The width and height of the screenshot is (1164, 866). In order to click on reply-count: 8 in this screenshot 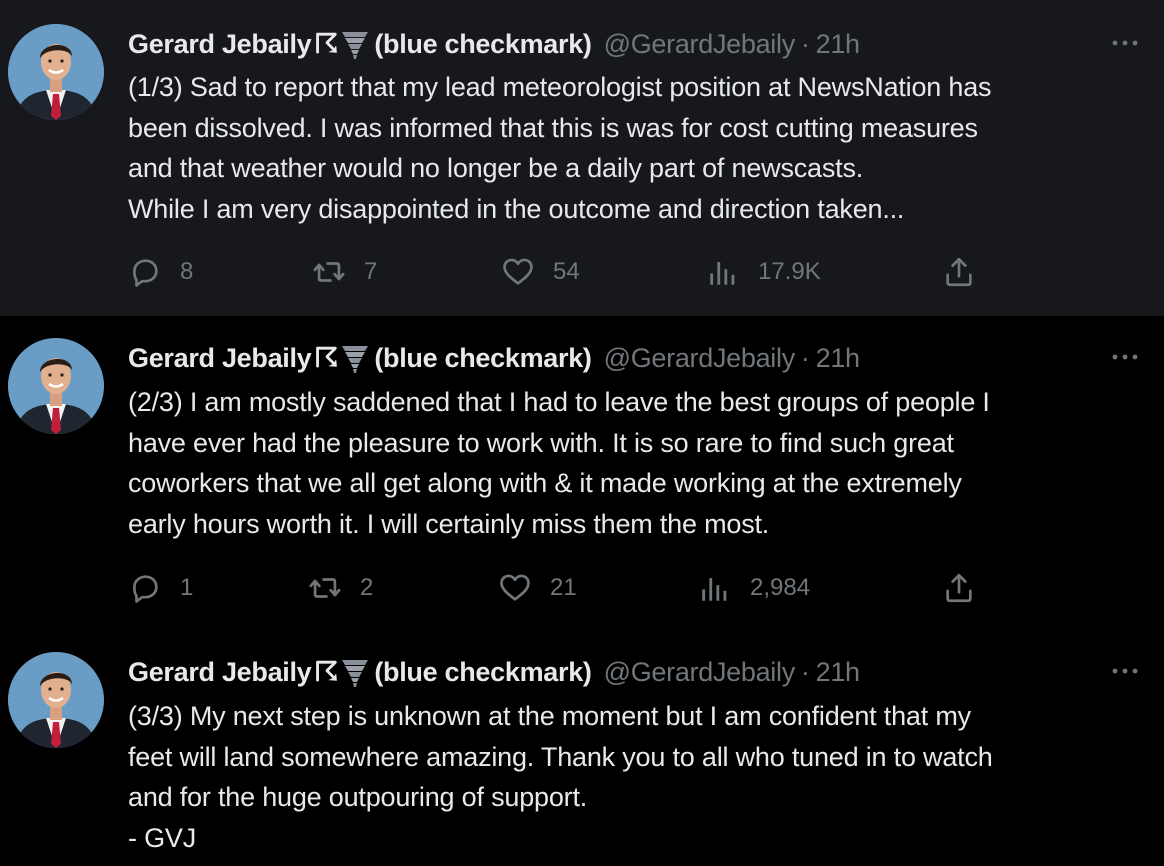, I will do `click(187, 271)`.